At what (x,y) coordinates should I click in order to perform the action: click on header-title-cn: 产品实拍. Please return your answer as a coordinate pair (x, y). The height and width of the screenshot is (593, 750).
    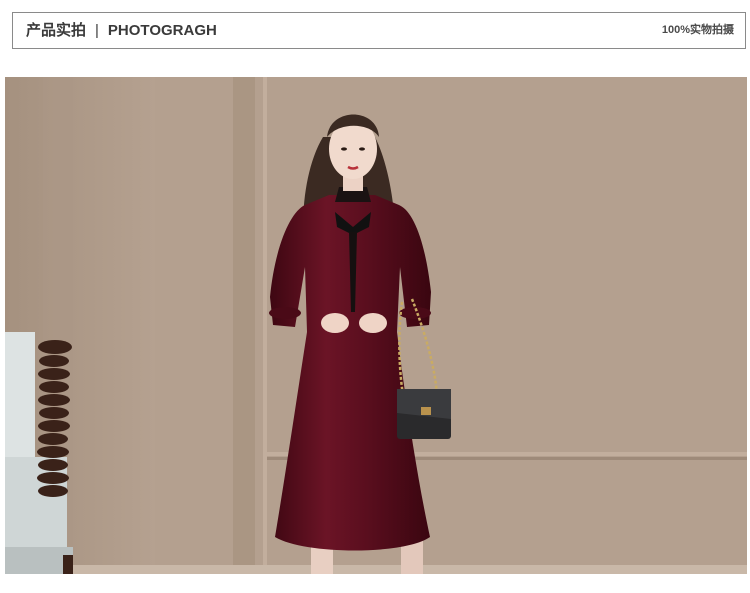
    Looking at the image, I should click on (56, 30).